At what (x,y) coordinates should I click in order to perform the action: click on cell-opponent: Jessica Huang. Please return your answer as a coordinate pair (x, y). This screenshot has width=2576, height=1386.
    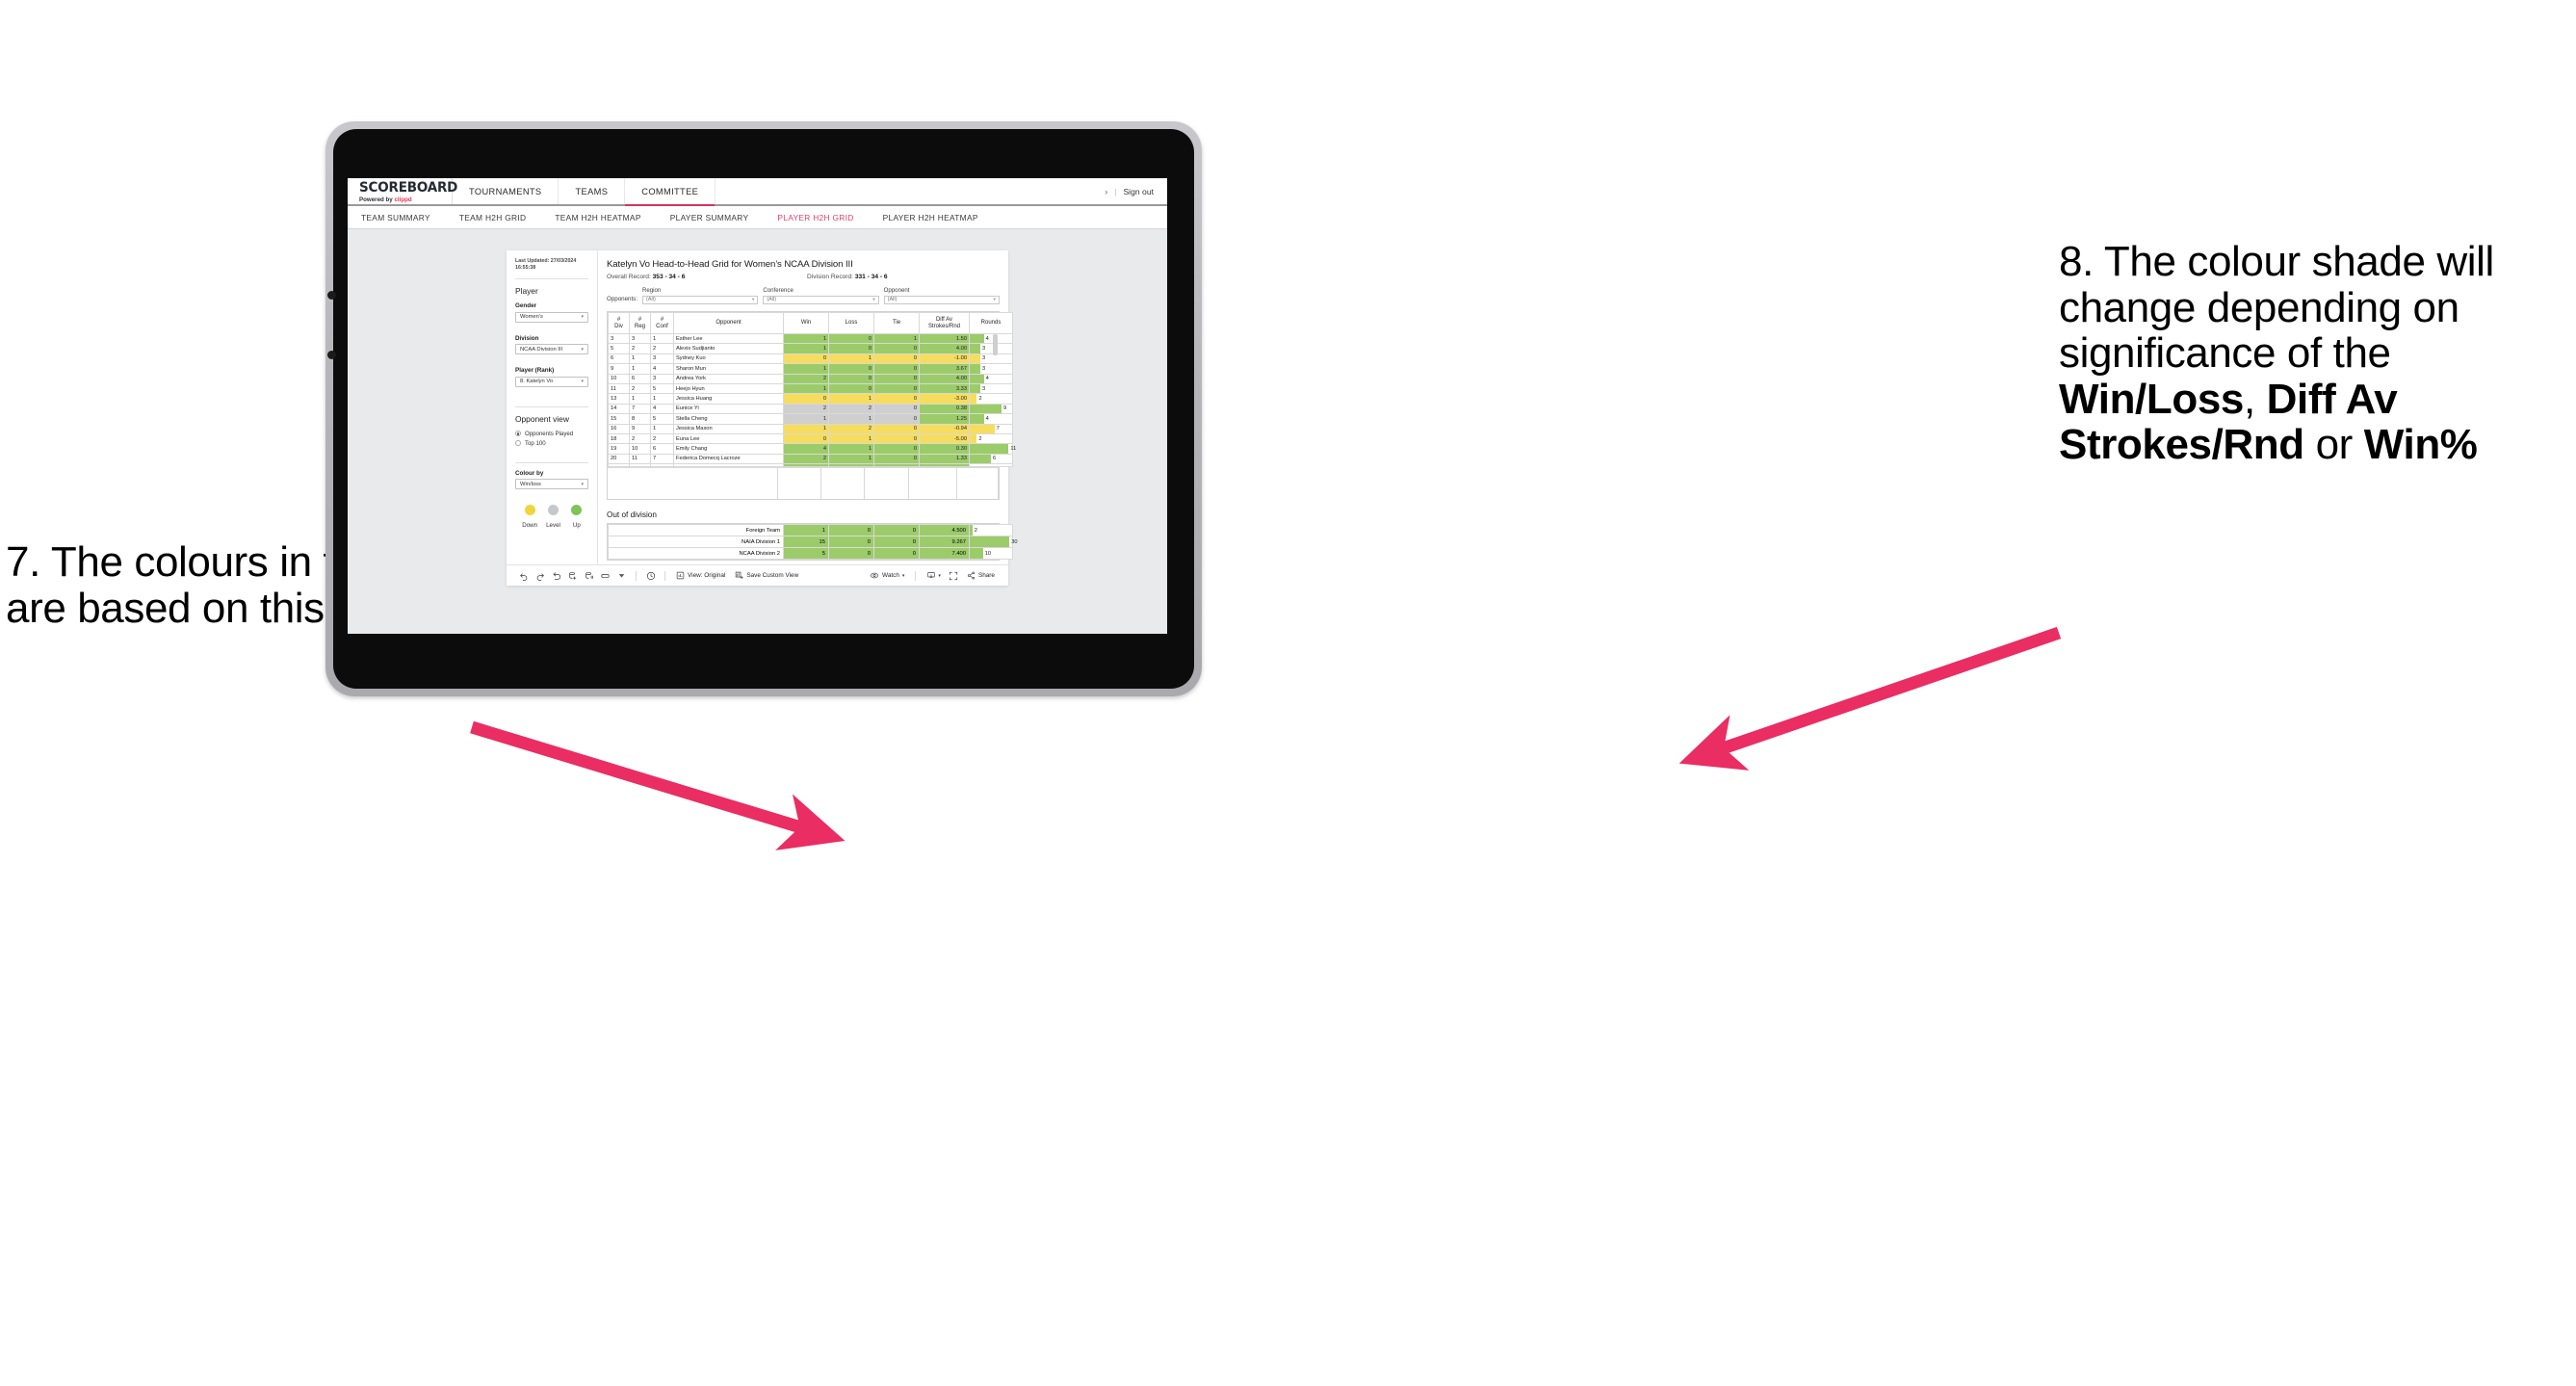
    Looking at the image, I should click on (728, 399).